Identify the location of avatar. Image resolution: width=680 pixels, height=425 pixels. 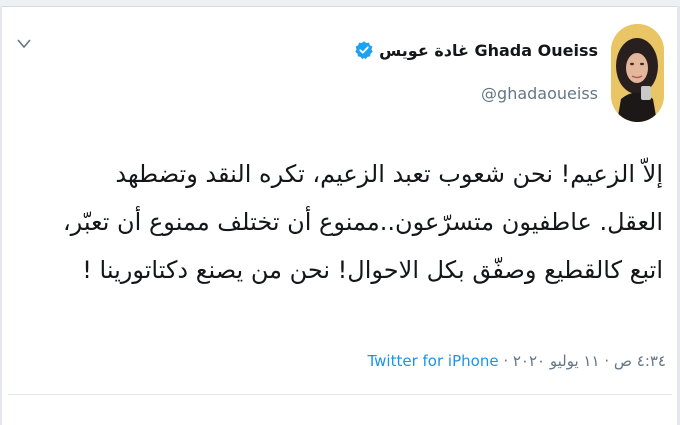
(637, 73).